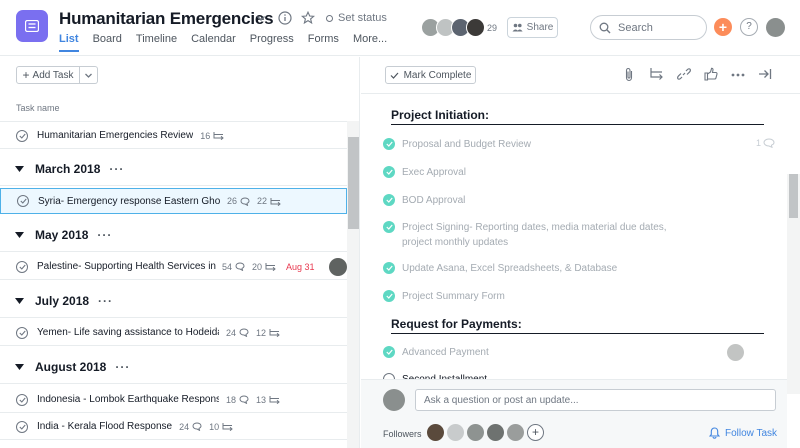 Image resolution: width=800 pixels, height=448 pixels. I want to click on member-avatars, so click(453, 27).